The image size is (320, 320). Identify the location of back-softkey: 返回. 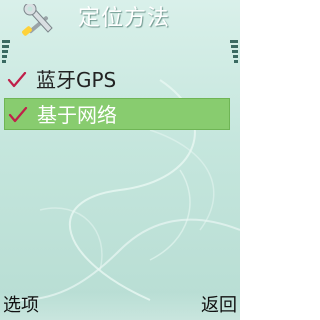
(219, 306).